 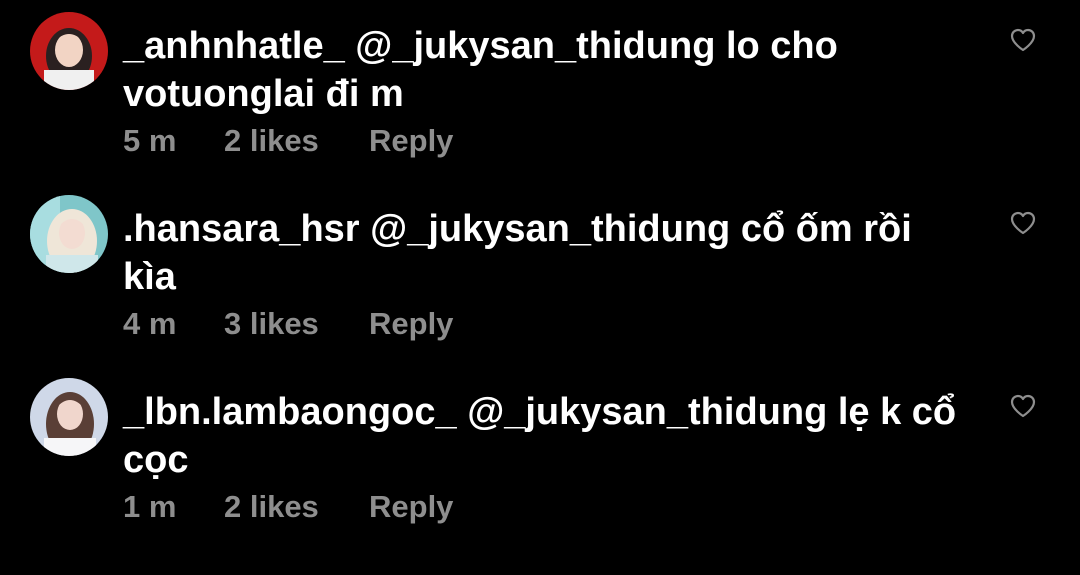 I want to click on username: _lbn.lambaongoc_, so click(x=290, y=412).